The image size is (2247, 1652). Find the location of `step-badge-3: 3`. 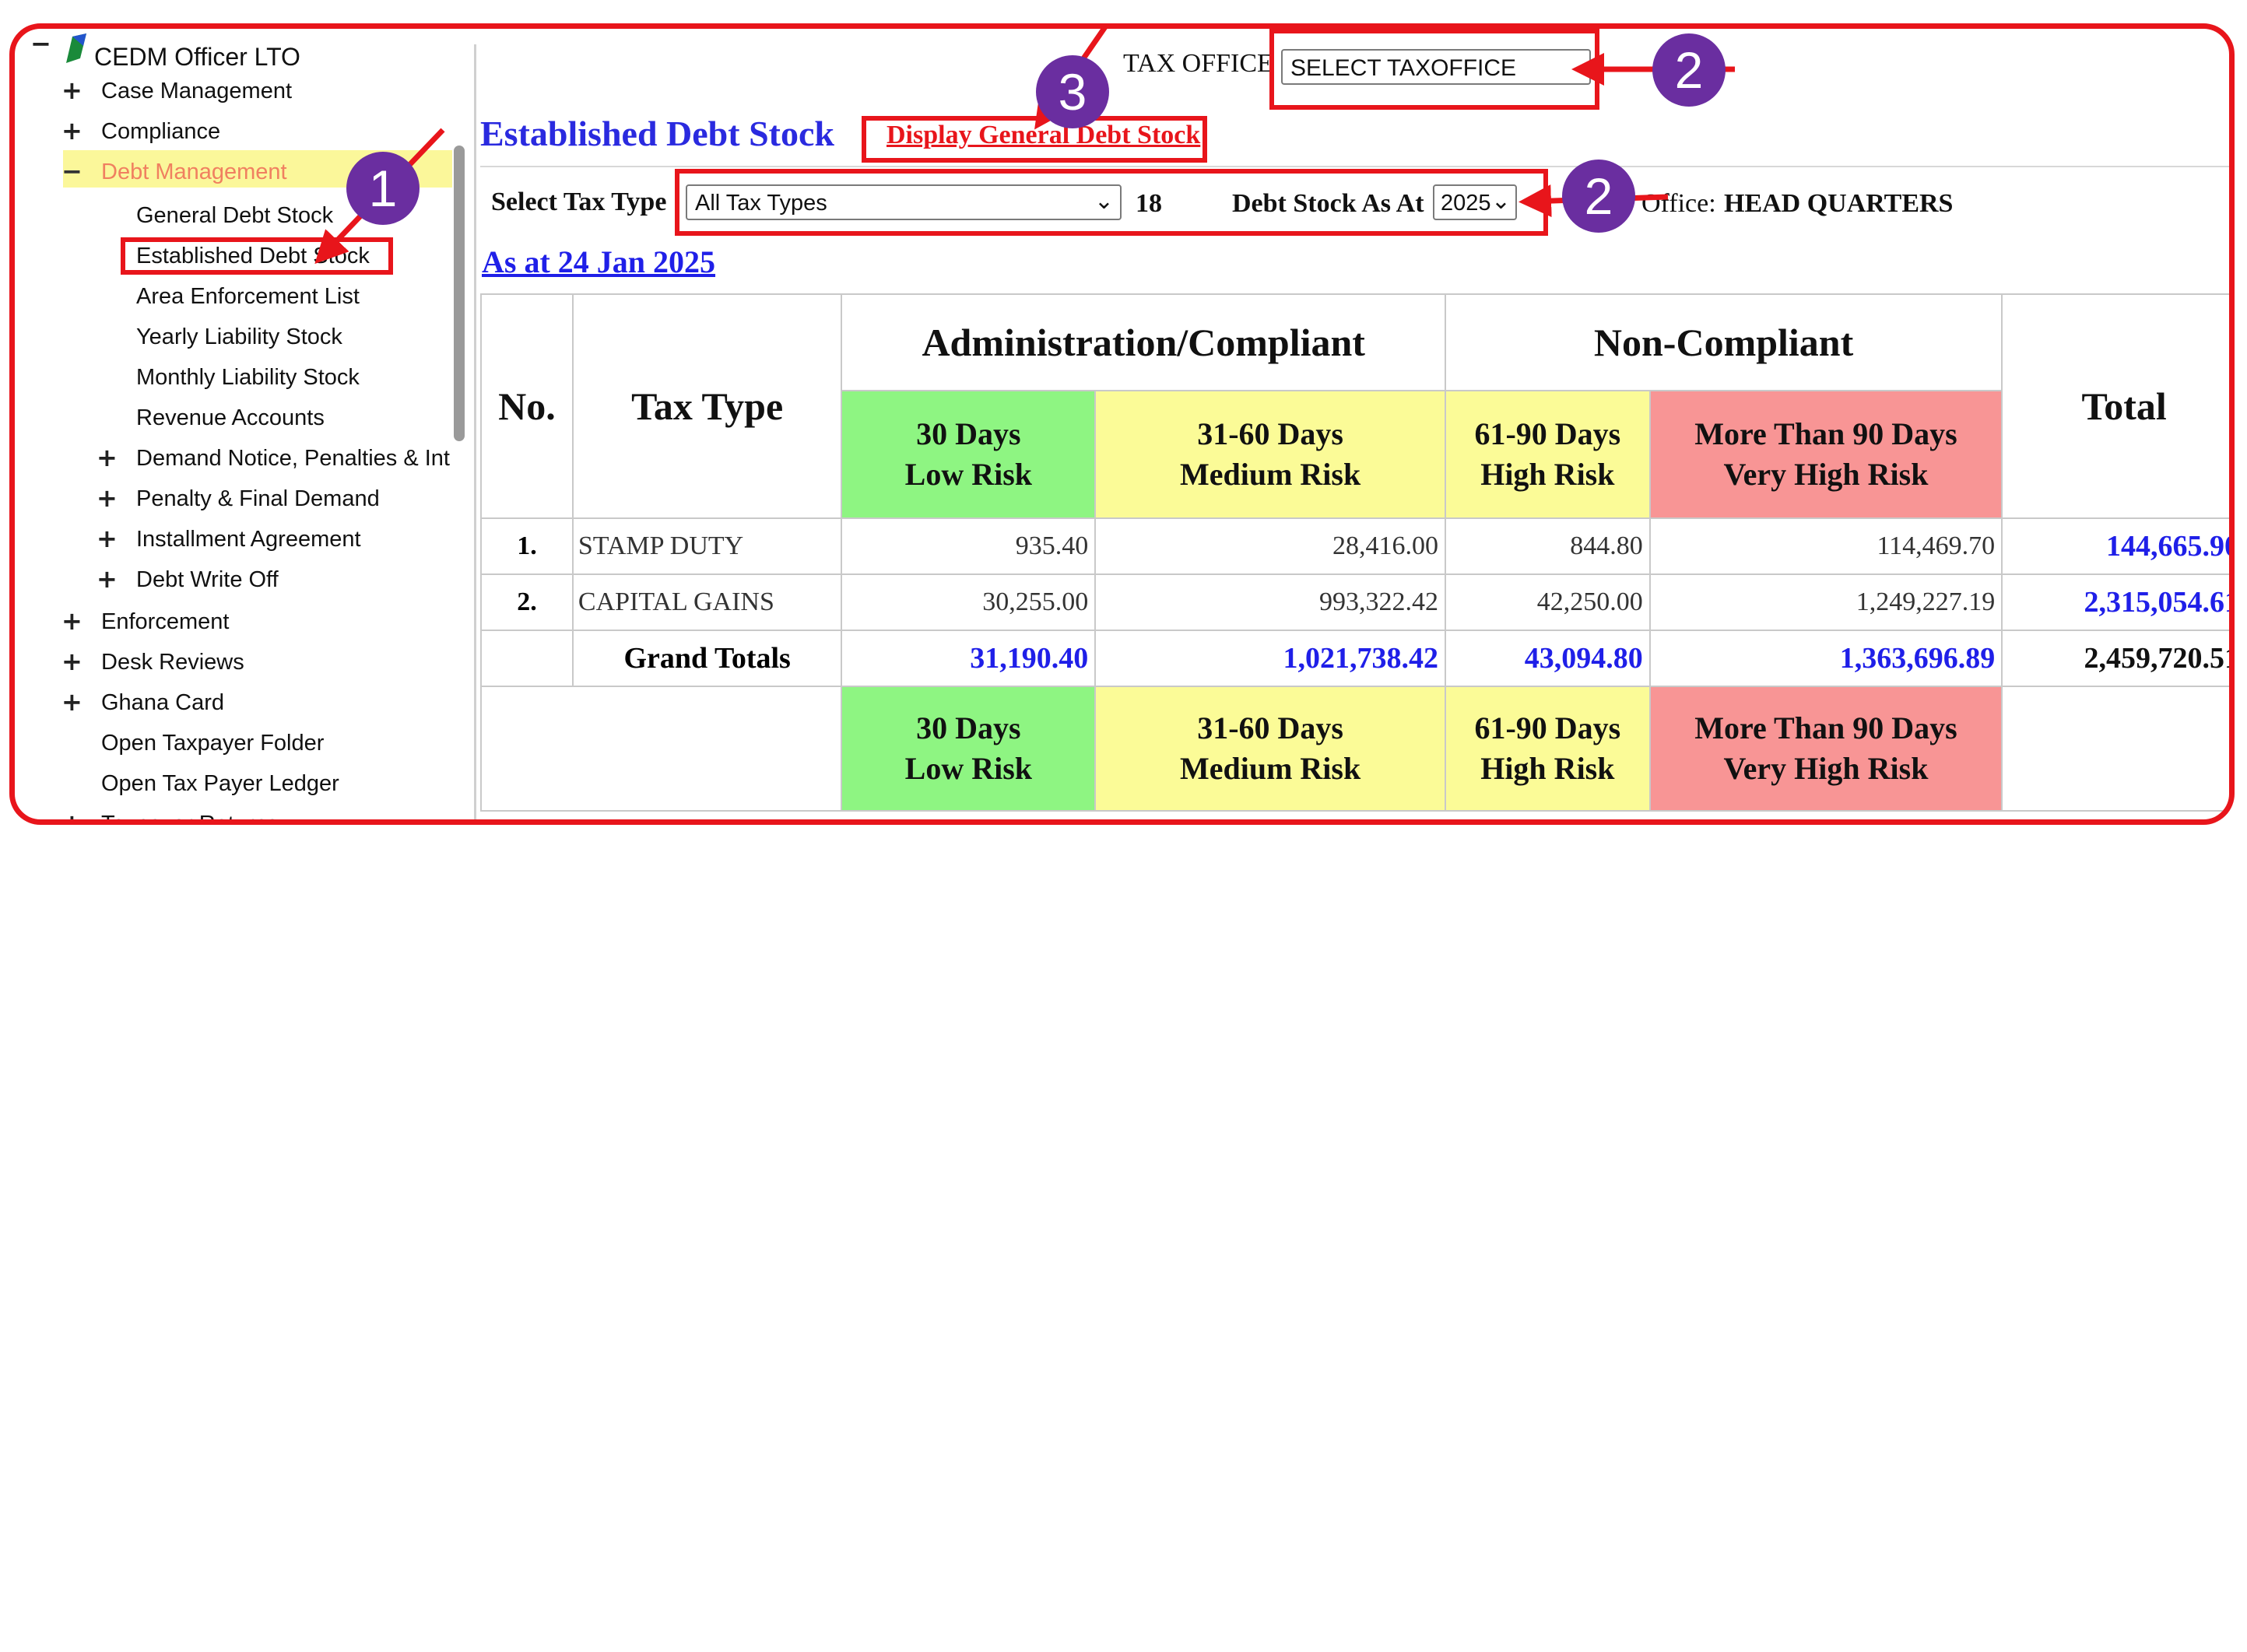

step-badge-3: 3 is located at coordinates (1072, 92).